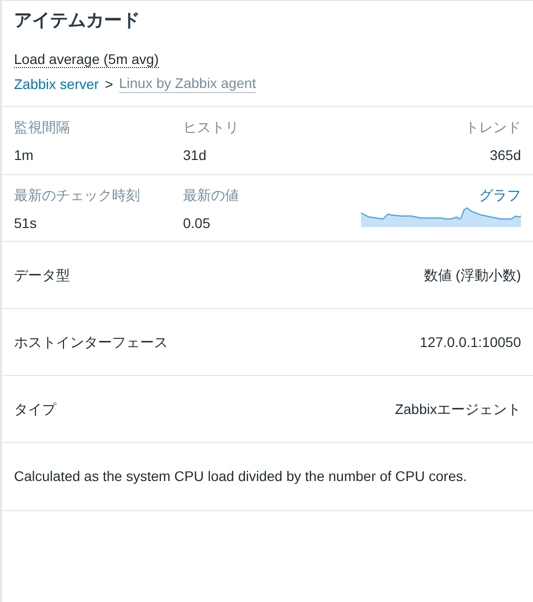 Image resolution: width=533 pixels, height=602 pixels. I want to click on field-label: 最新の値, so click(211, 195).